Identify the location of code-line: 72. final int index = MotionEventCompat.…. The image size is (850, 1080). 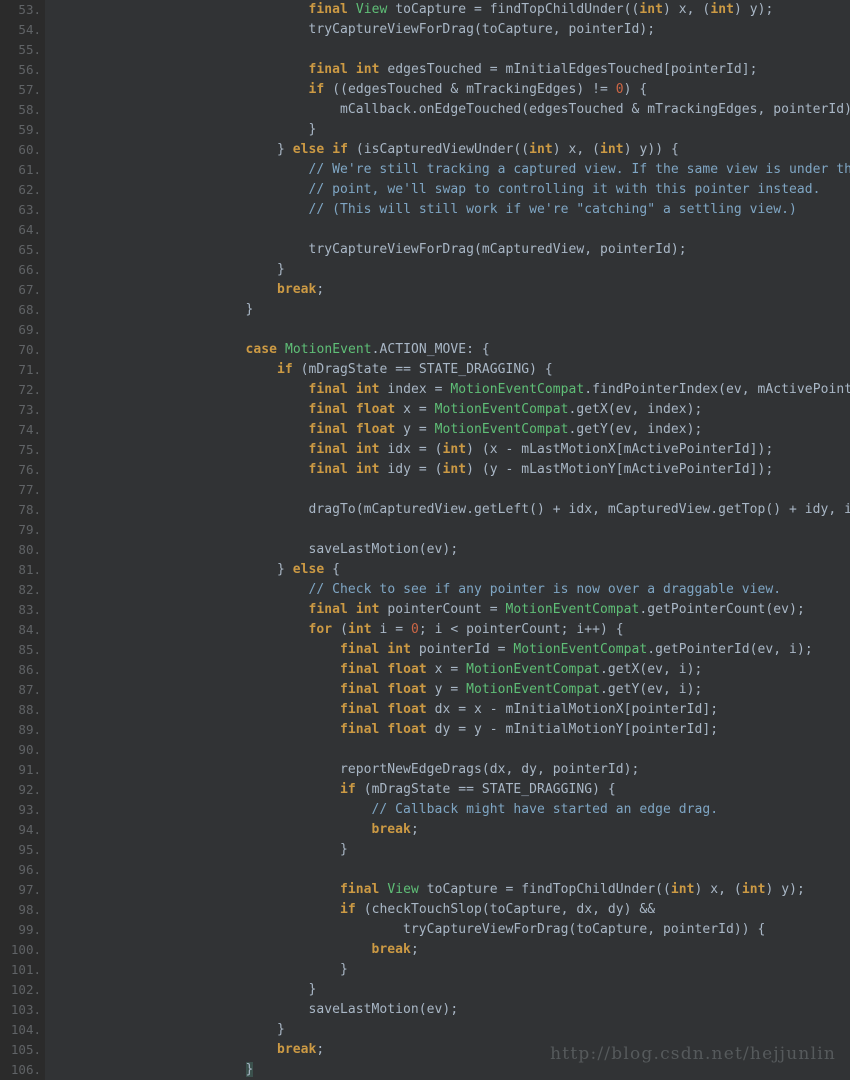
(425, 390).